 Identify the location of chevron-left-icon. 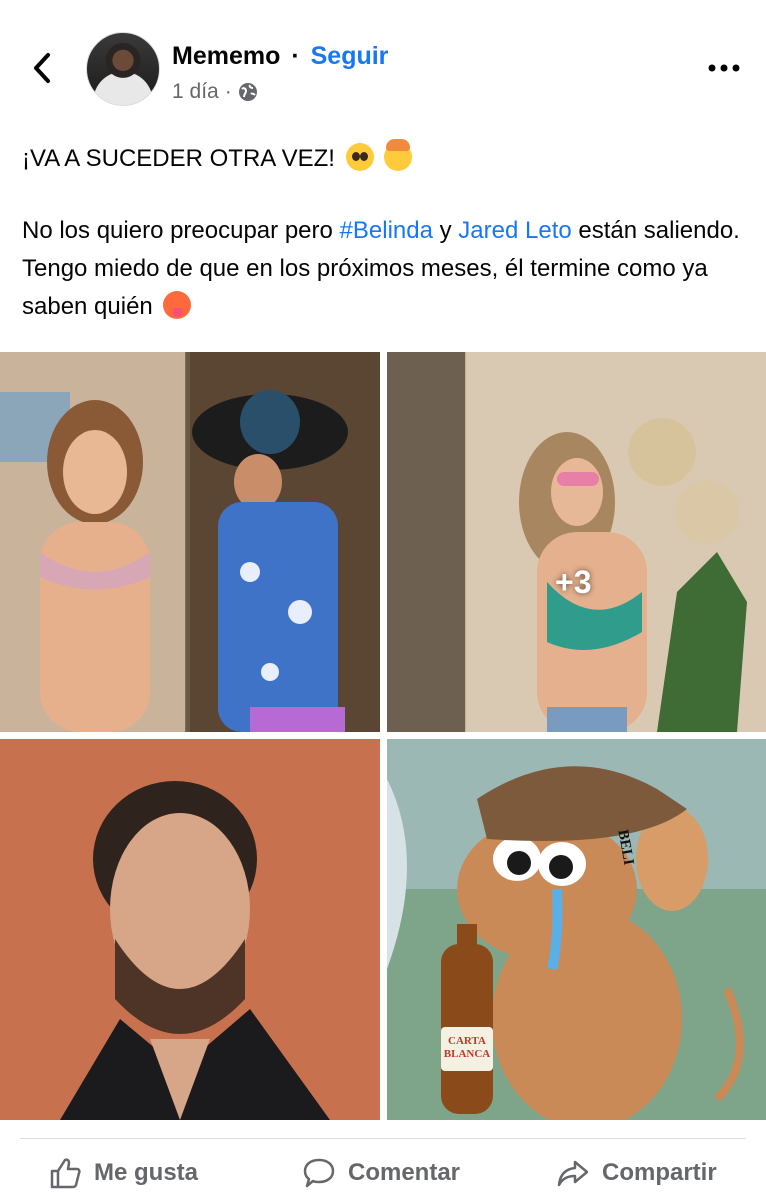
(42, 68).